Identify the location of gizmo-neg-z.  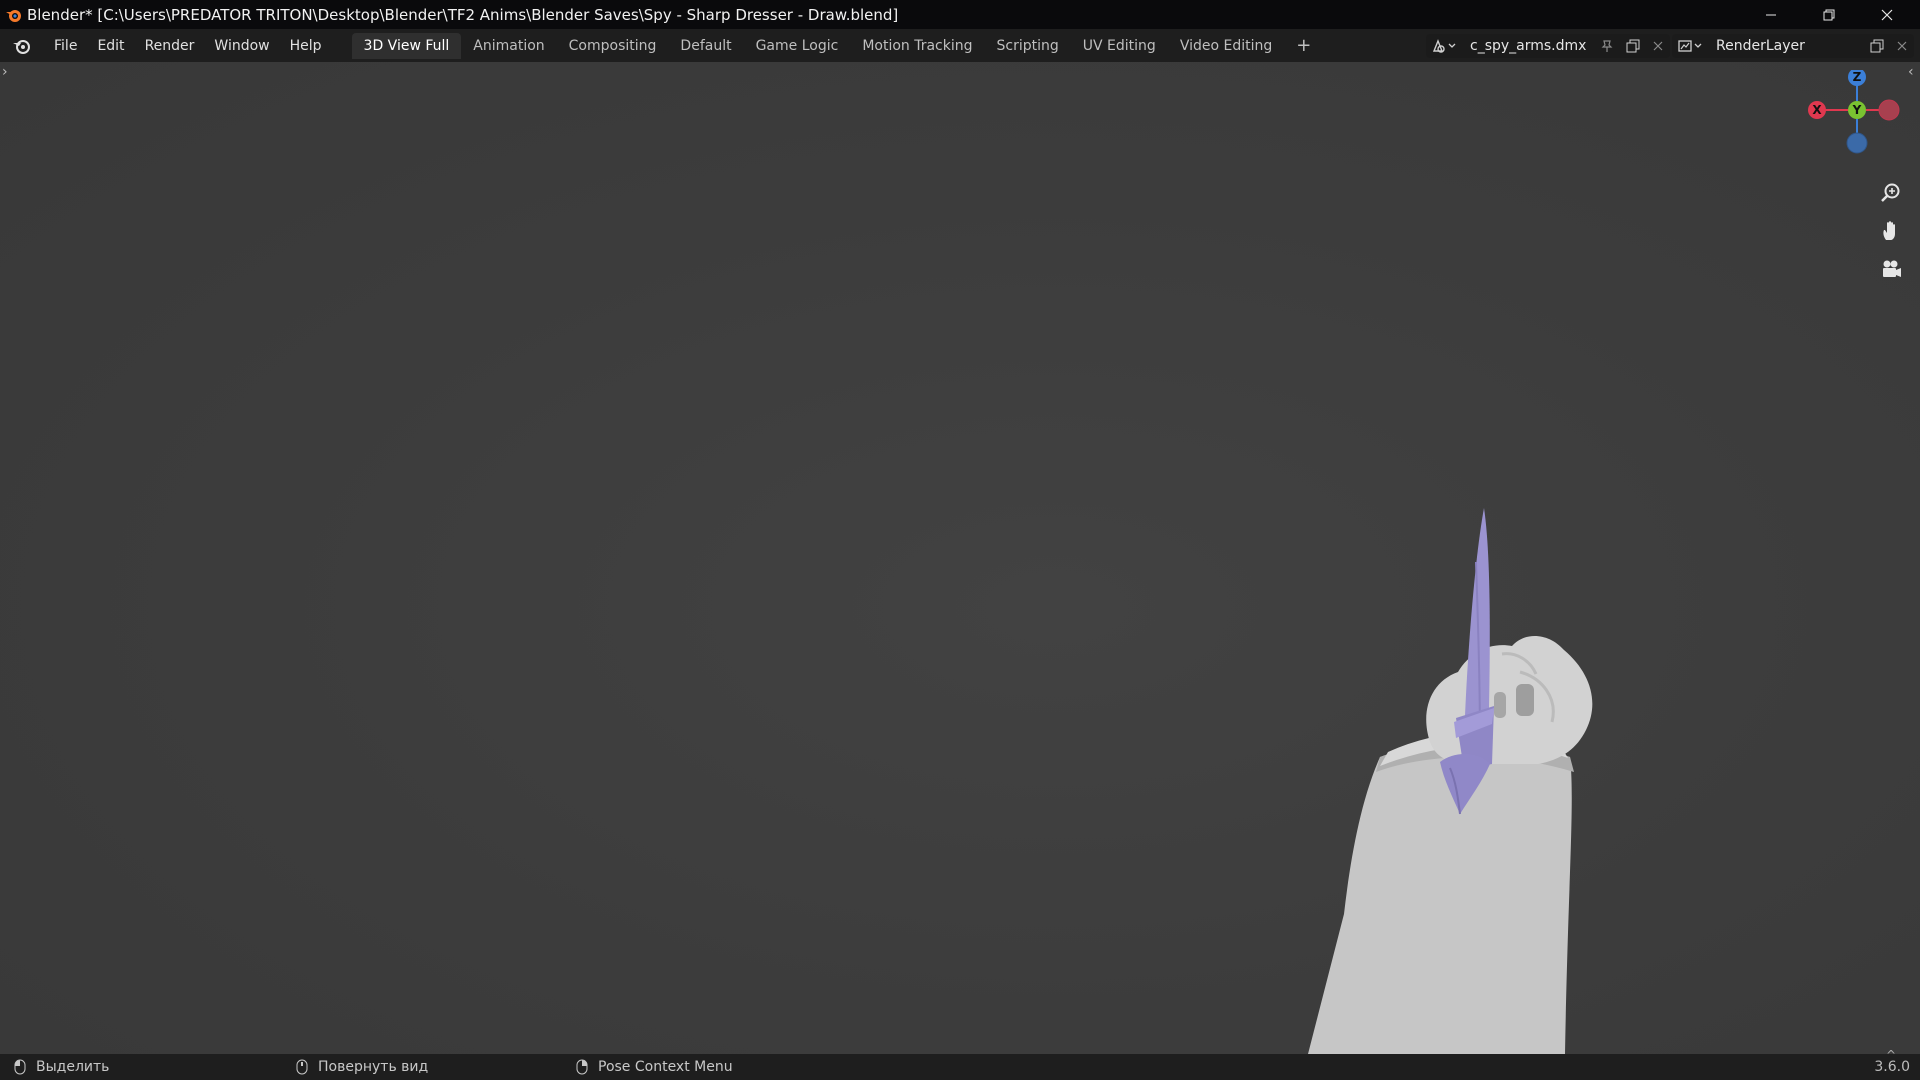
(1857, 143).